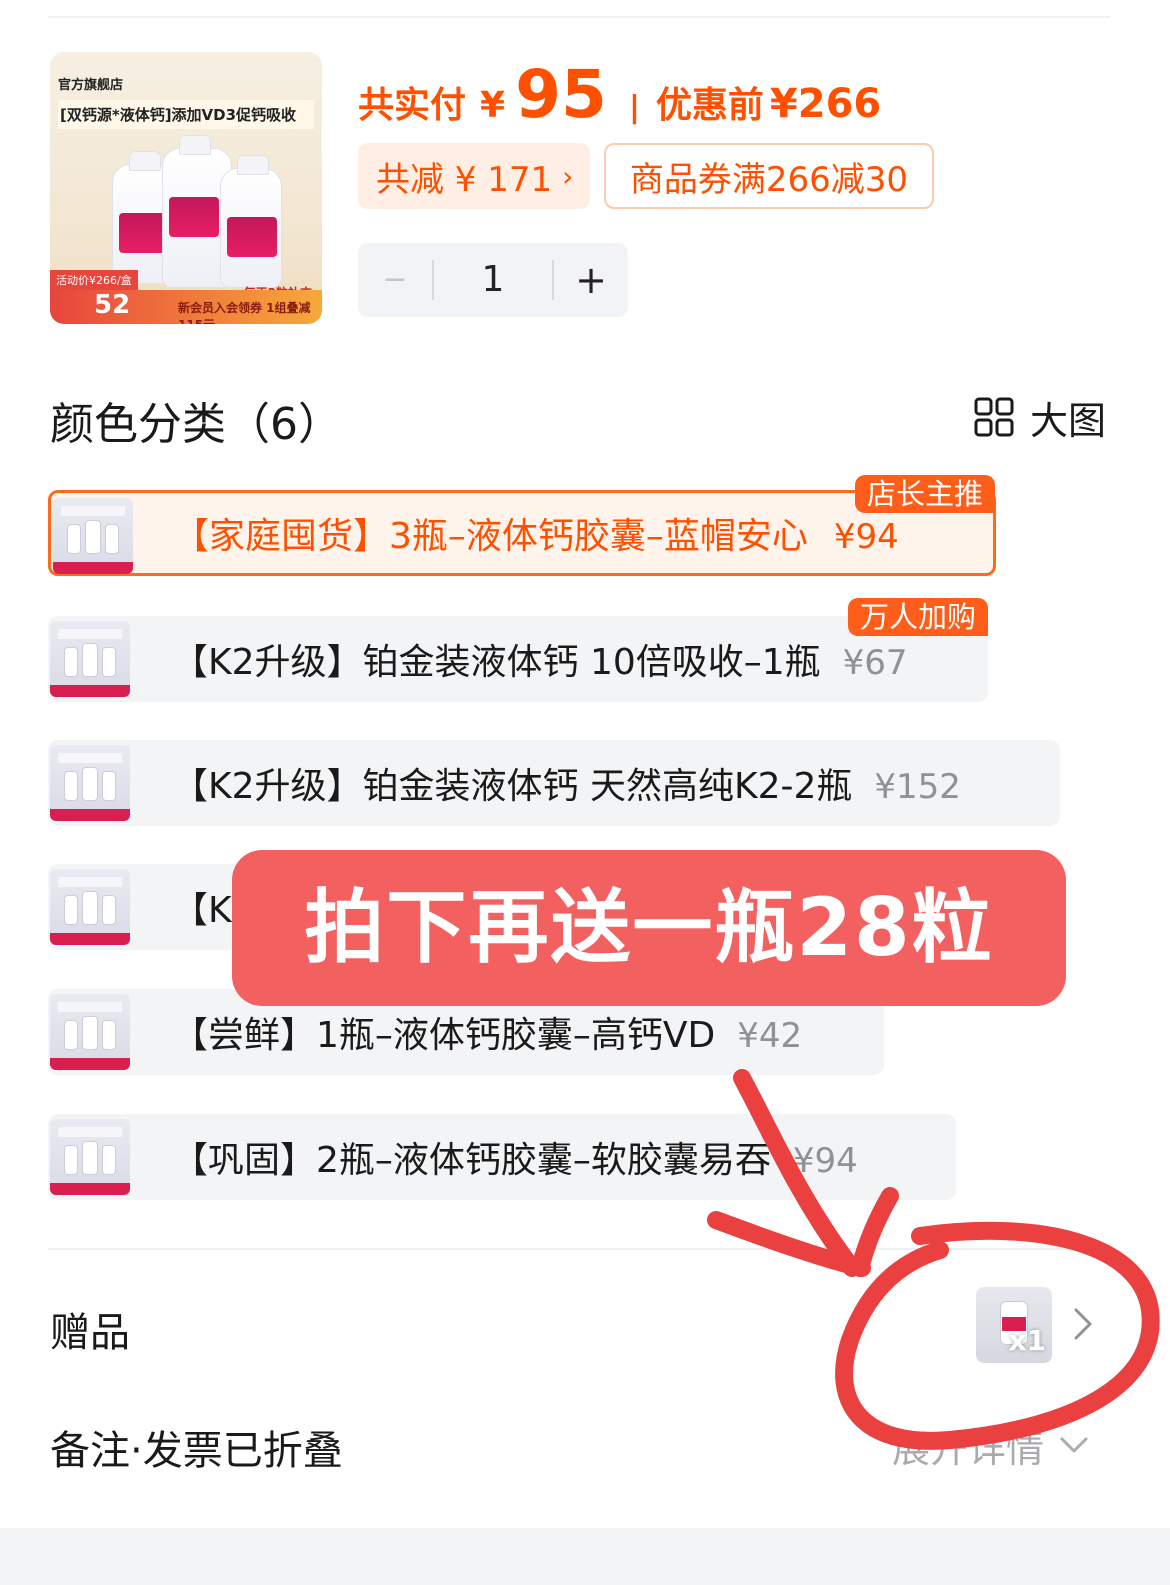 This screenshot has height=1585, width=1170. I want to click on expand-details-label: 展开详情, so click(968, 1448).